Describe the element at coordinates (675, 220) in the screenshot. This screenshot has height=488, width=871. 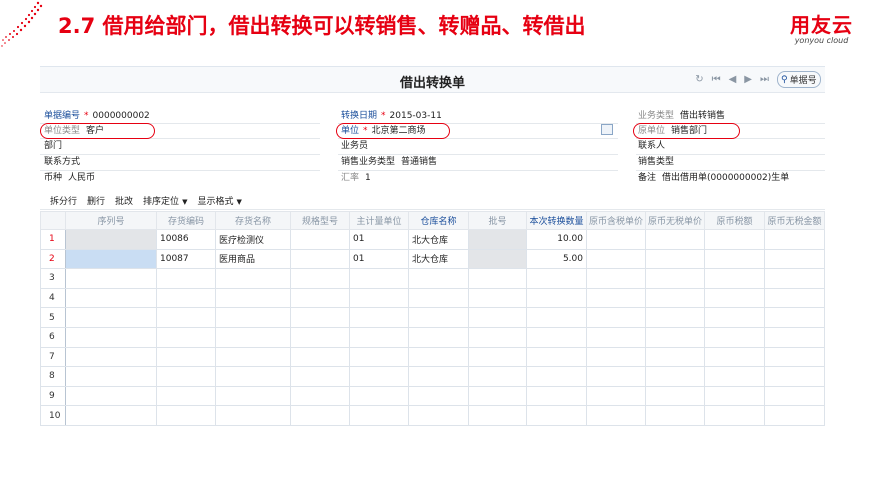
I see `col-header-untaxed-price: 原币无税单价` at that location.